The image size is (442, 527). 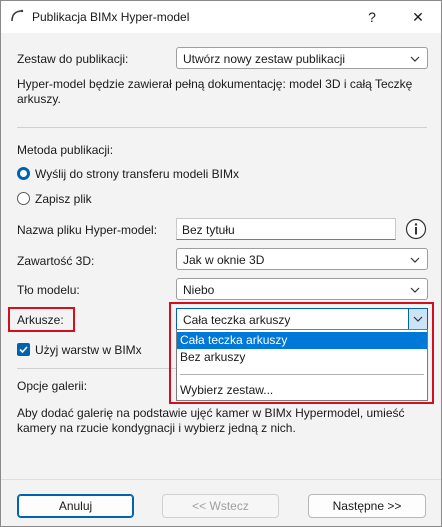 I want to click on sheets-dropdown-highlight, so click(x=301, y=353).